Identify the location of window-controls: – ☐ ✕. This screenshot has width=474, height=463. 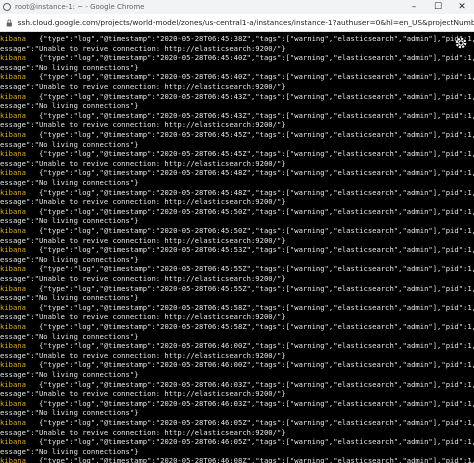
(438, 7).